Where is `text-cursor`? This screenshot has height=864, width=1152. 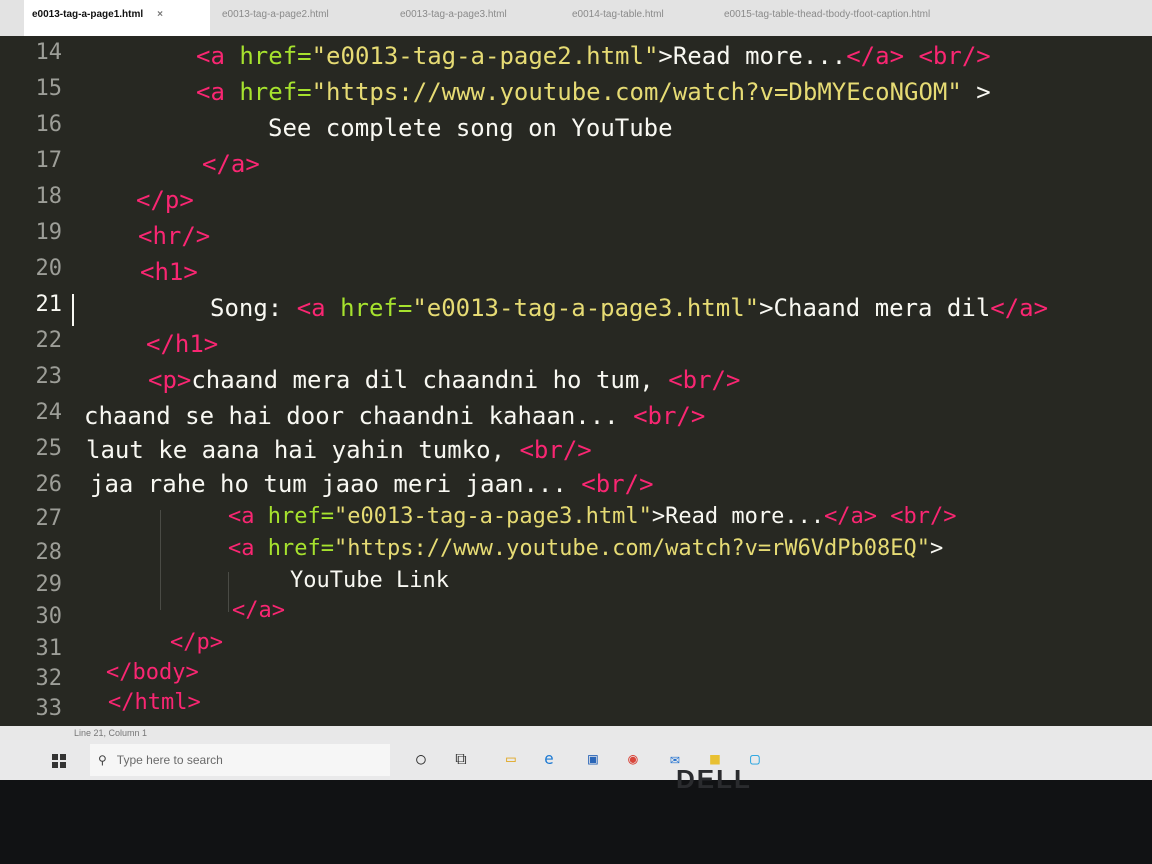 text-cursor is located at coordinates (73, 310).